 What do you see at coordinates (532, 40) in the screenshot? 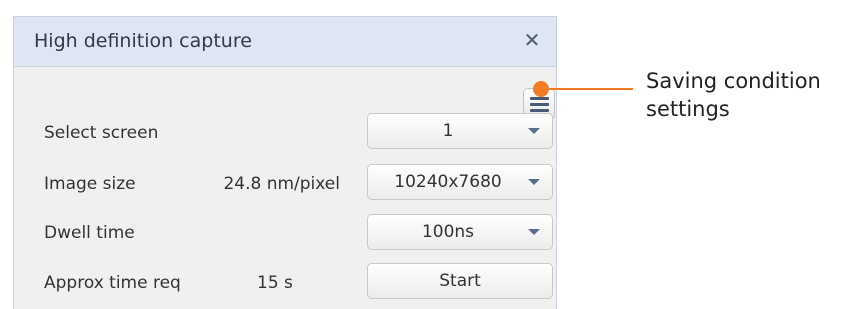
I see `close-icon: ✕` at bounding box center [532, 40].